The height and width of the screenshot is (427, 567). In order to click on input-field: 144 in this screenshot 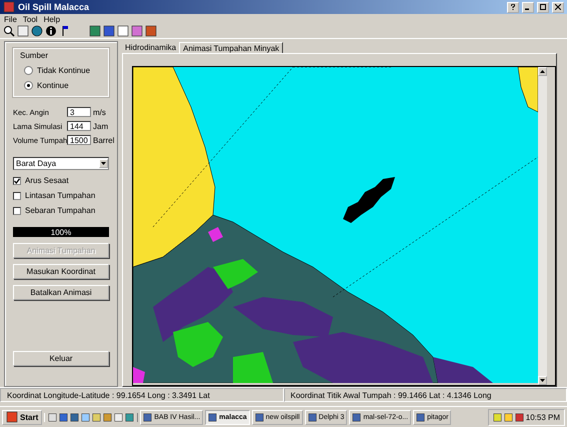, I will do `click(79, 126)`.